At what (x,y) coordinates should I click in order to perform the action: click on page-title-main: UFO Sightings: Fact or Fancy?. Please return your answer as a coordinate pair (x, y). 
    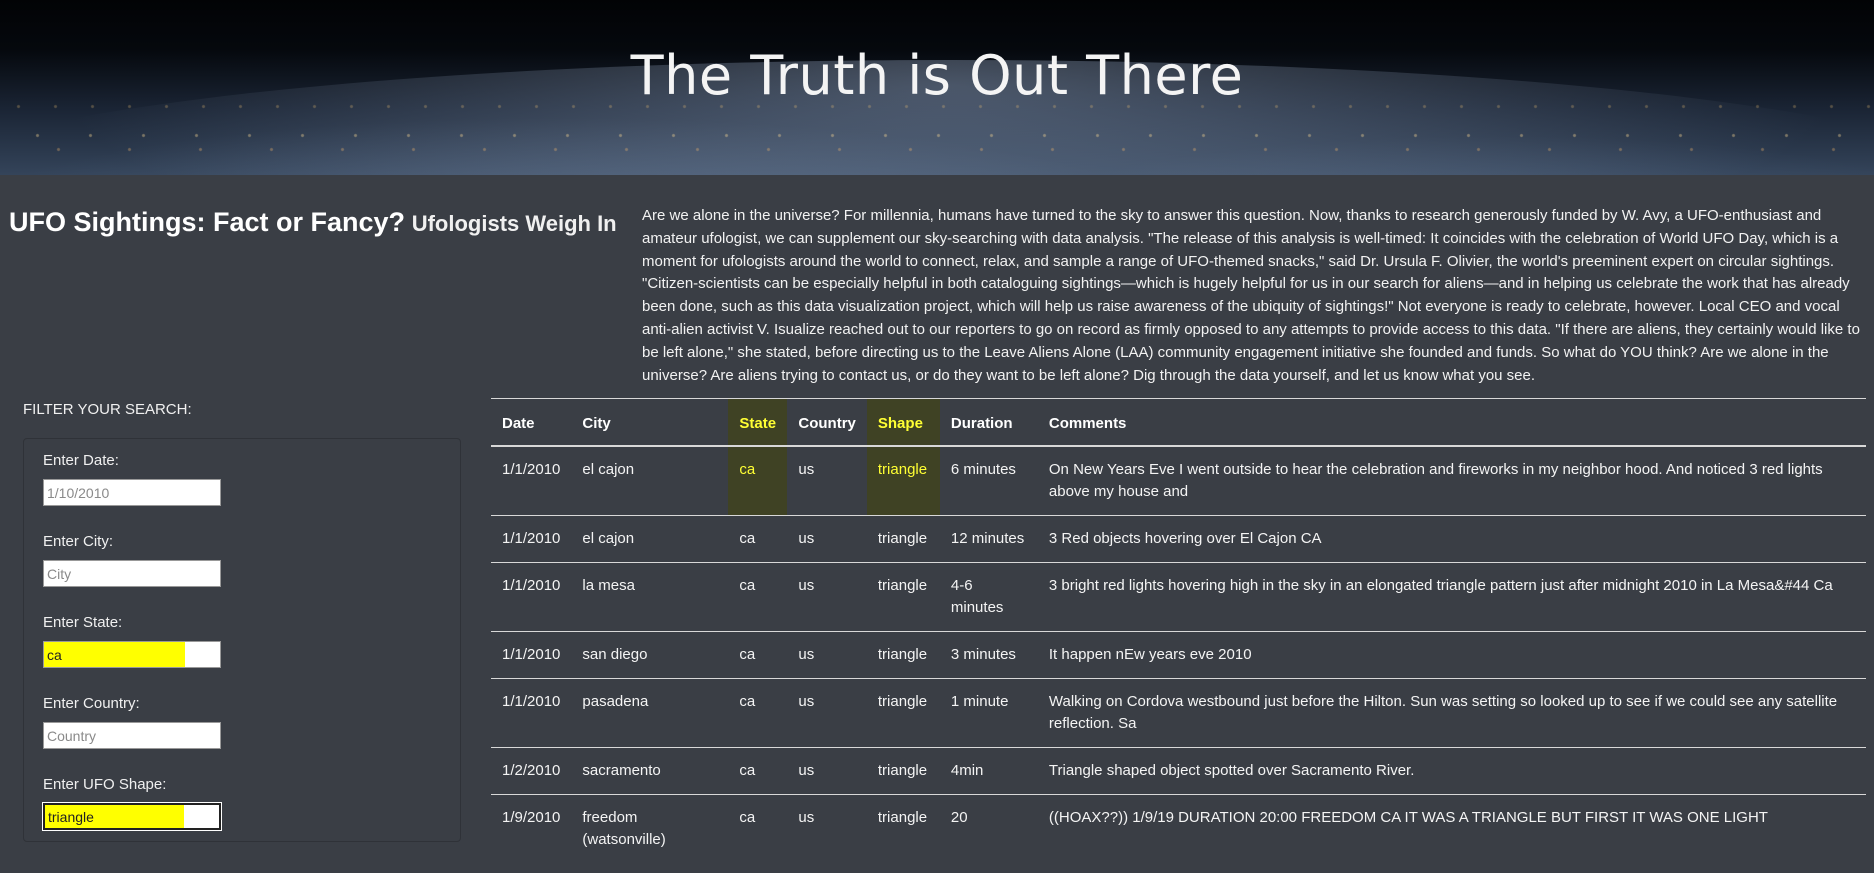
    Looking at the image, I should click on (207, 222).